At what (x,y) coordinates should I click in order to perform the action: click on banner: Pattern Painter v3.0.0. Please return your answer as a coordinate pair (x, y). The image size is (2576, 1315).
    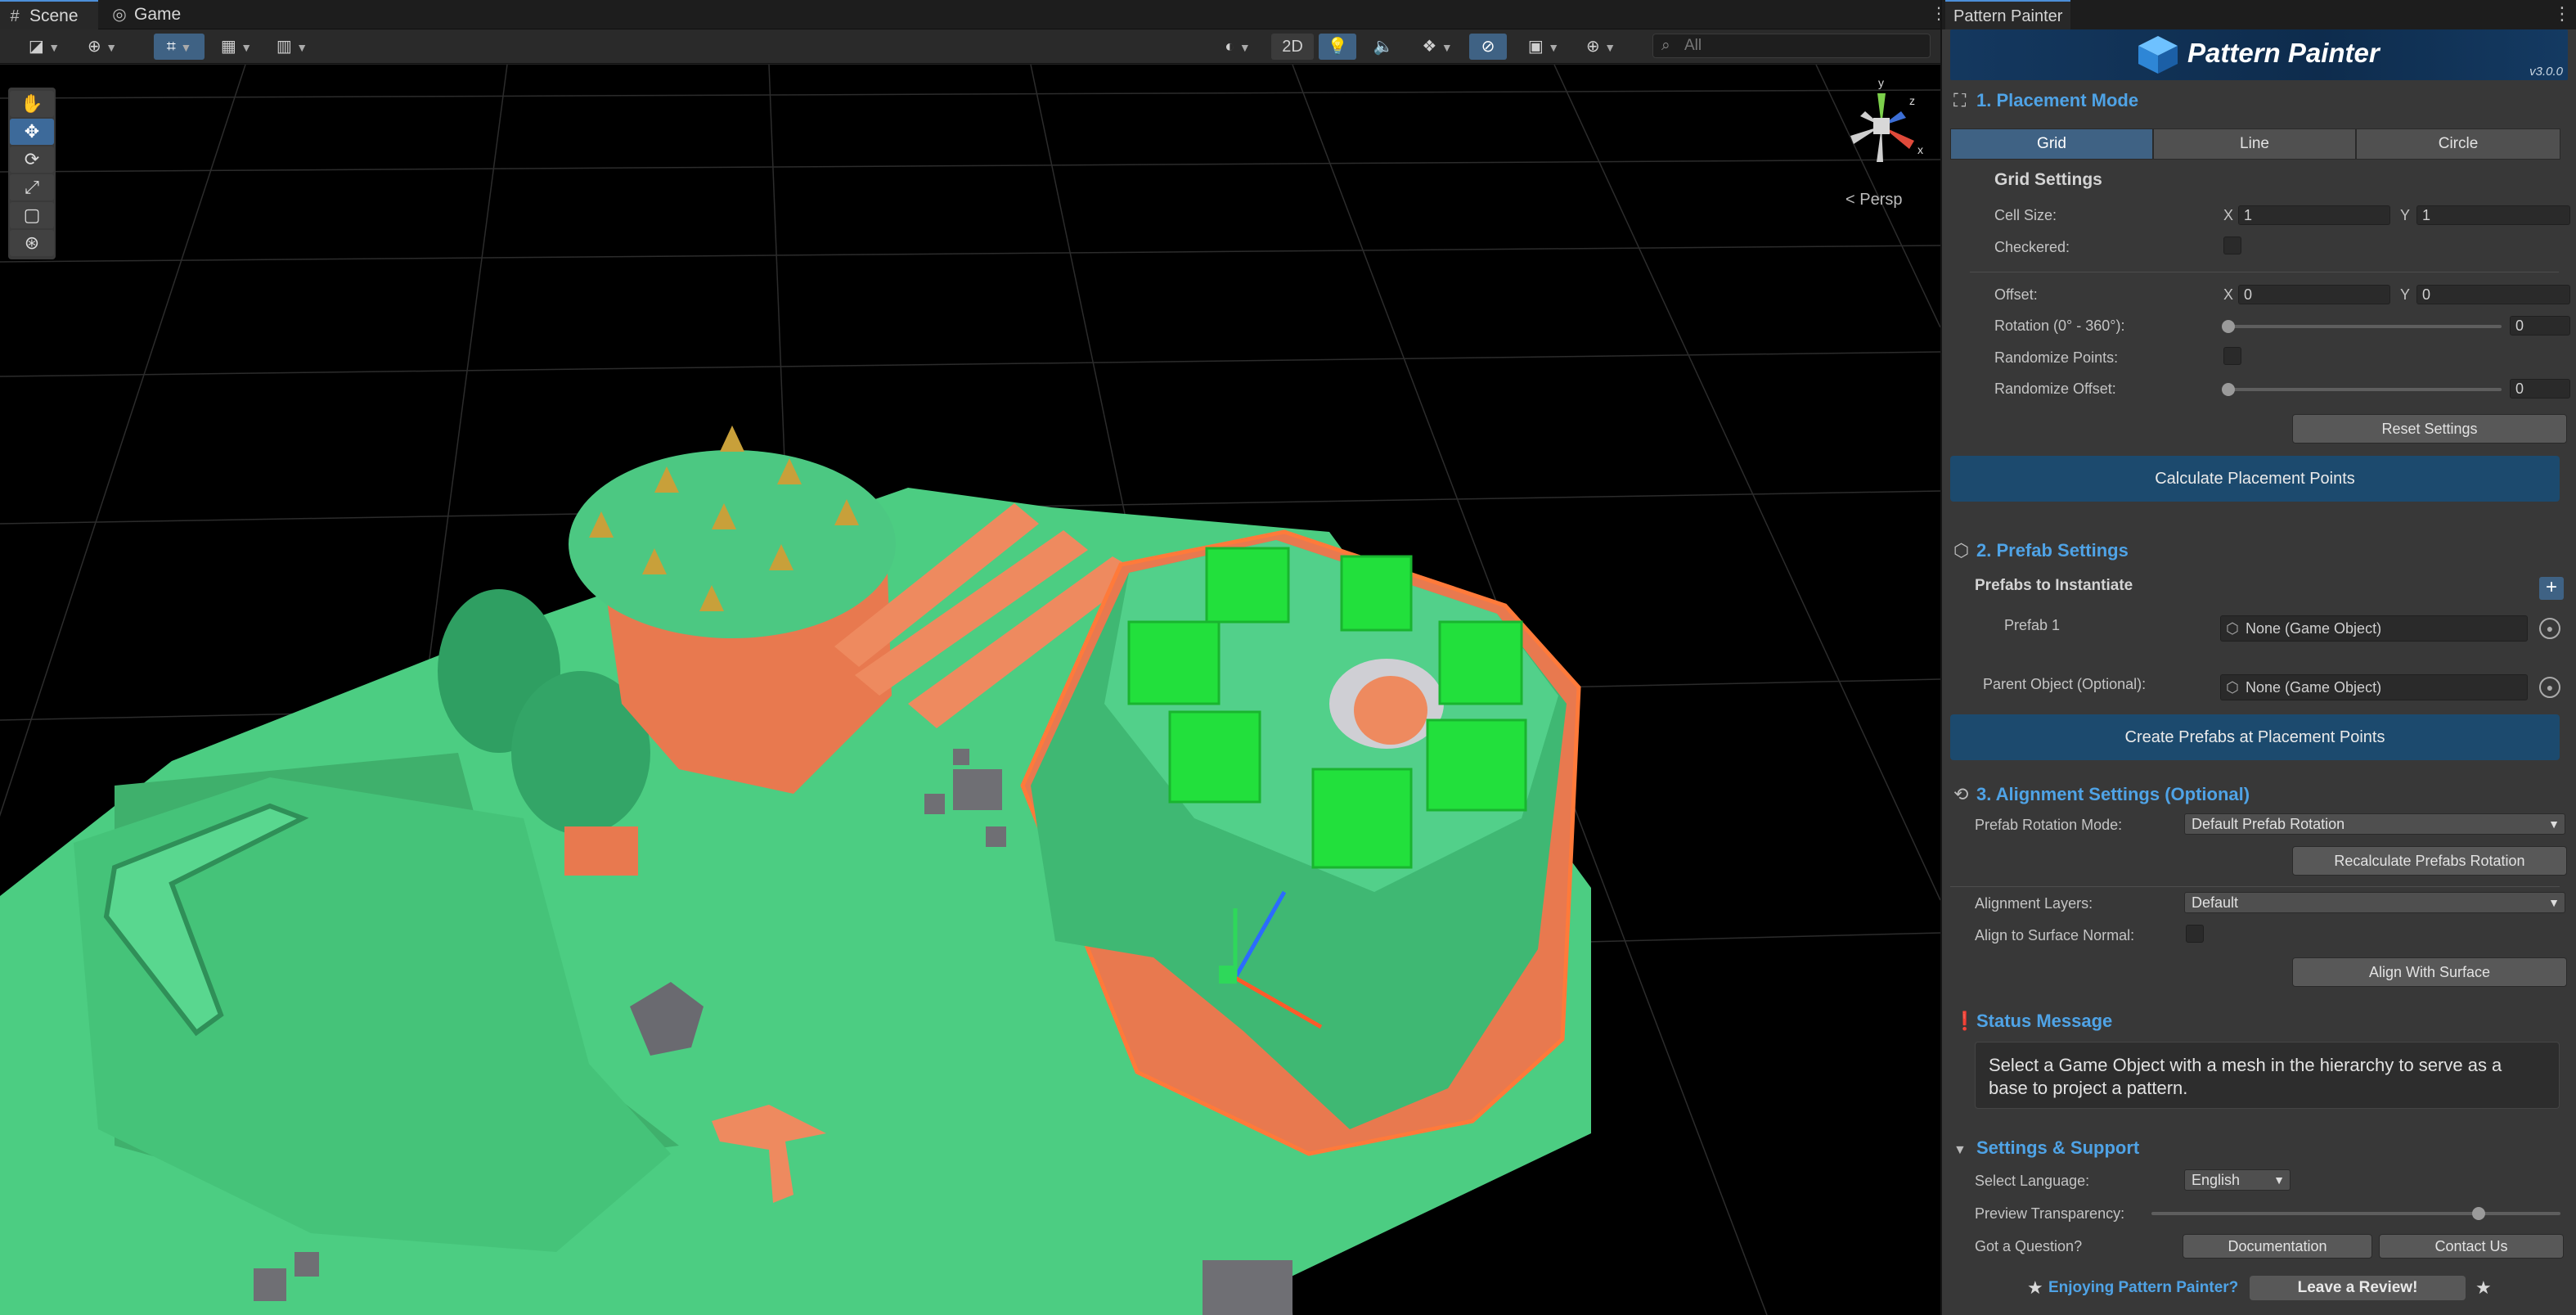
    Looking at the image, I should click on (2259, 54).